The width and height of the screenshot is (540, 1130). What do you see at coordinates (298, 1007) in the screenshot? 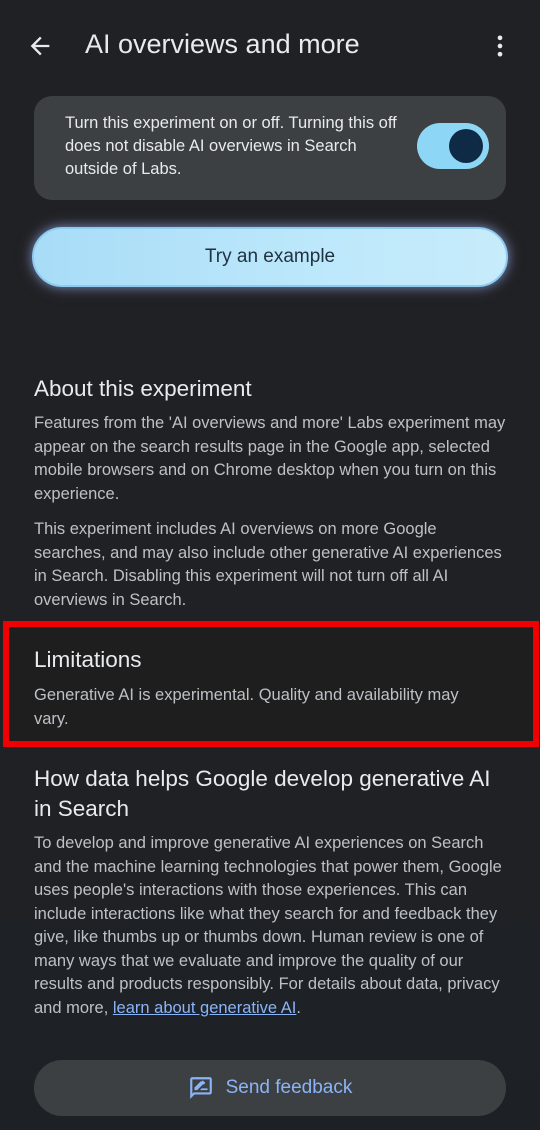
I see `data-body-trailing: .` at bounding box center [298, 1007].